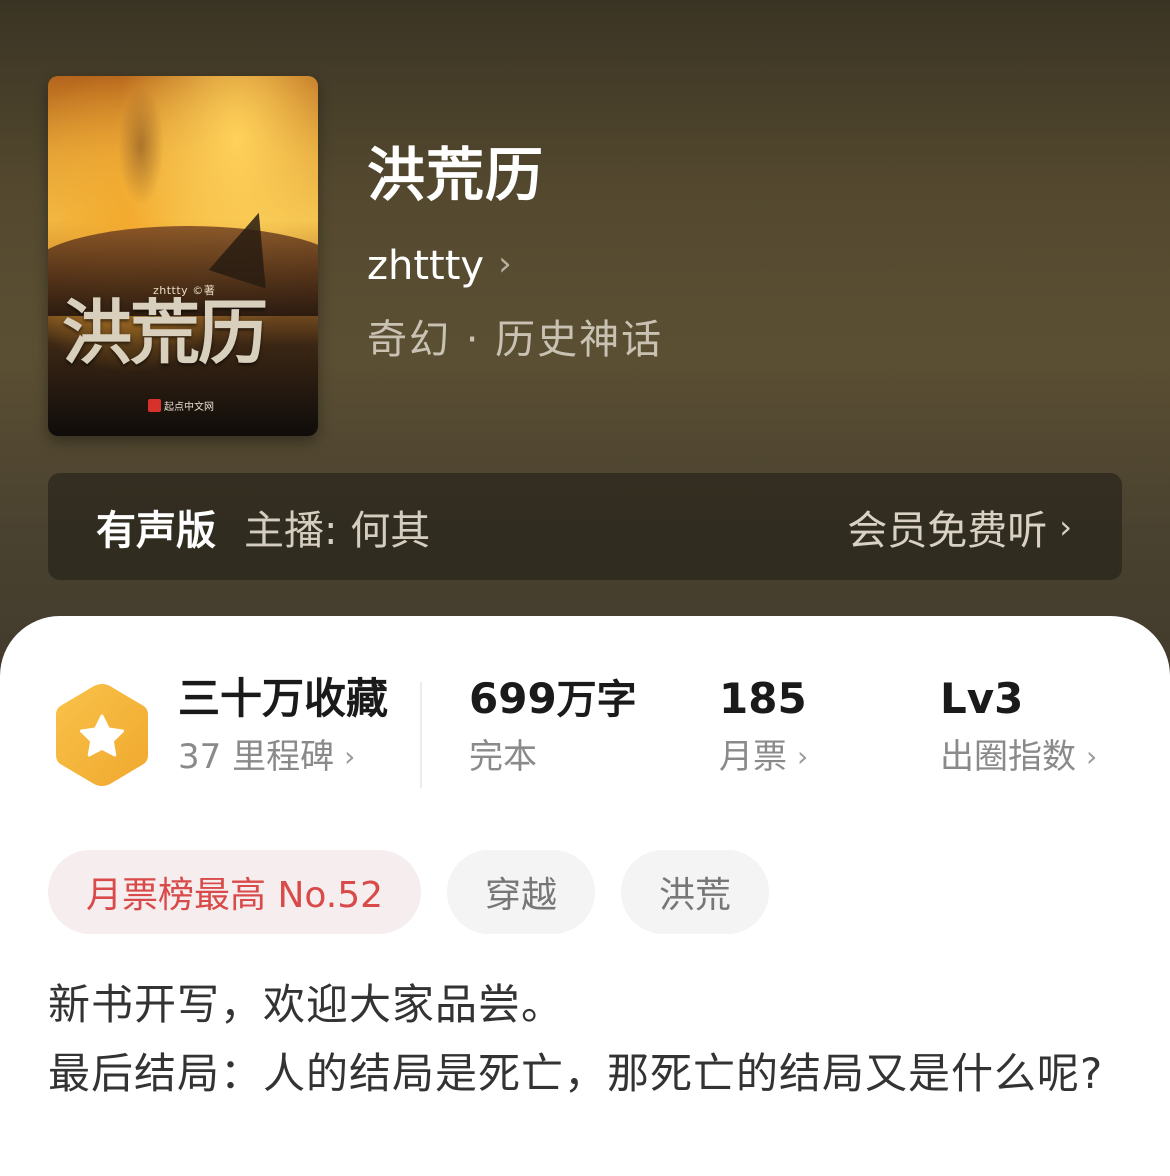 This screenshot has width=1170, height=1176. I want to click on member-free-listen-button: 会员免费听 ›, so click(959, 526).